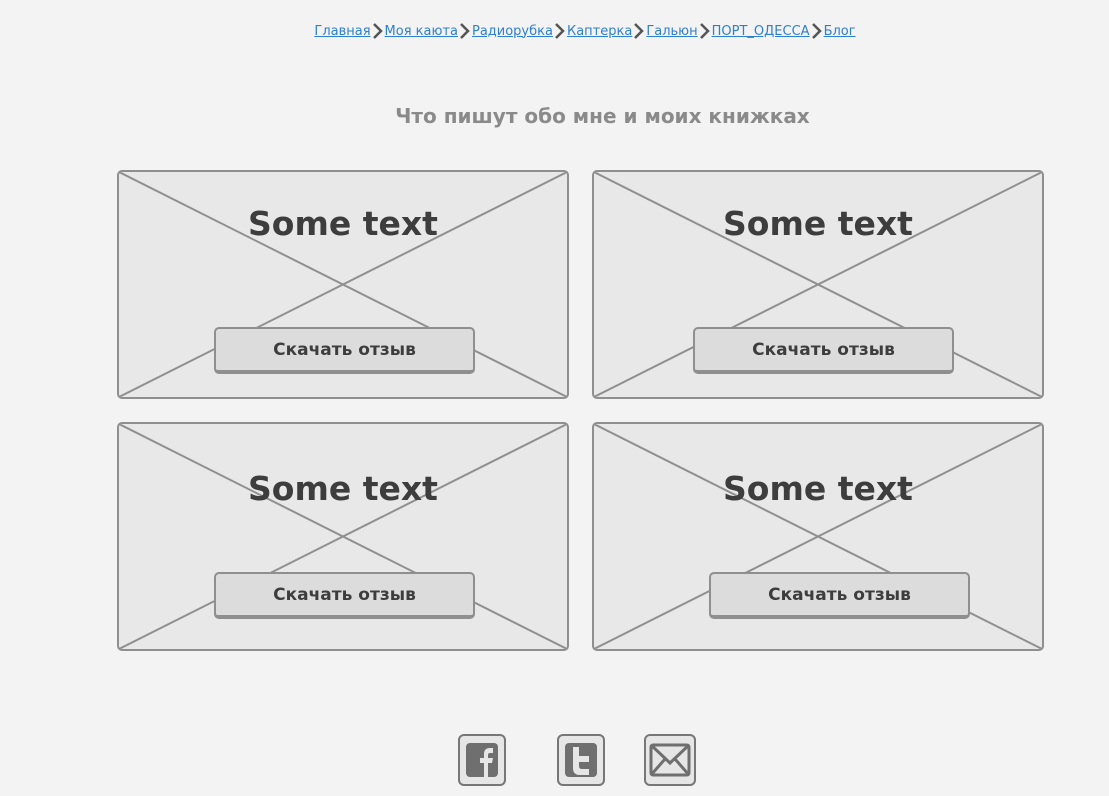 This screenshot has width=1109, height=796. What do you see at coordinates (669, 760) in the screenshot?
I see `mail-icon` at bounding box center [669, 760].